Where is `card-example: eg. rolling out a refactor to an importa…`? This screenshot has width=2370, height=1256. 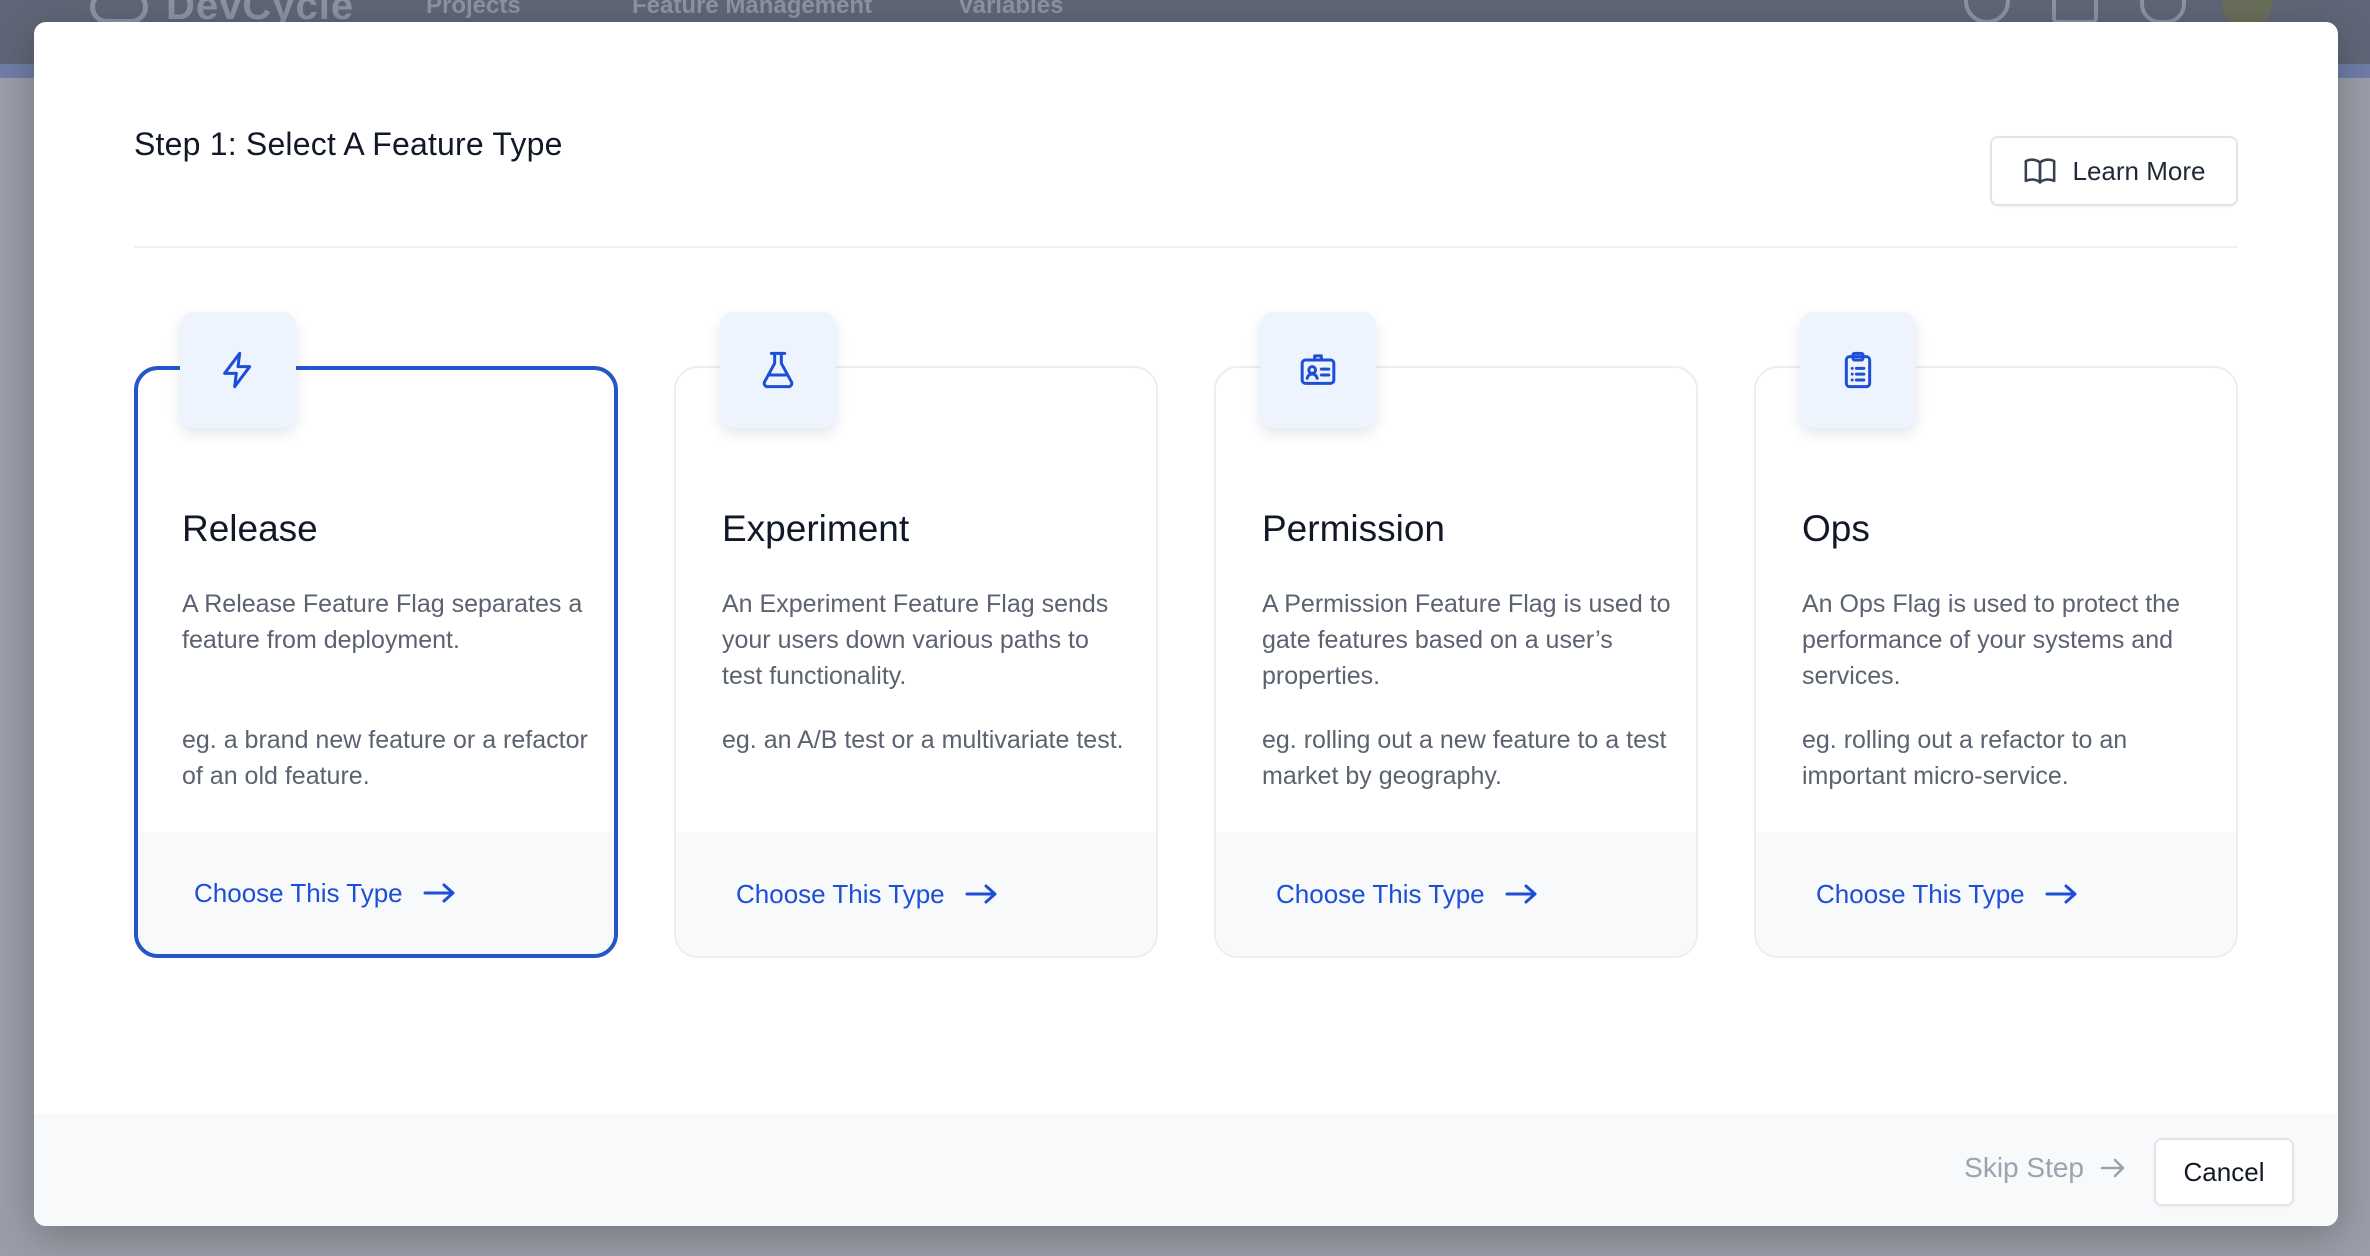 card-example: eg. rolling out a refactor to an importa… is located at coordinates (1965, 758).